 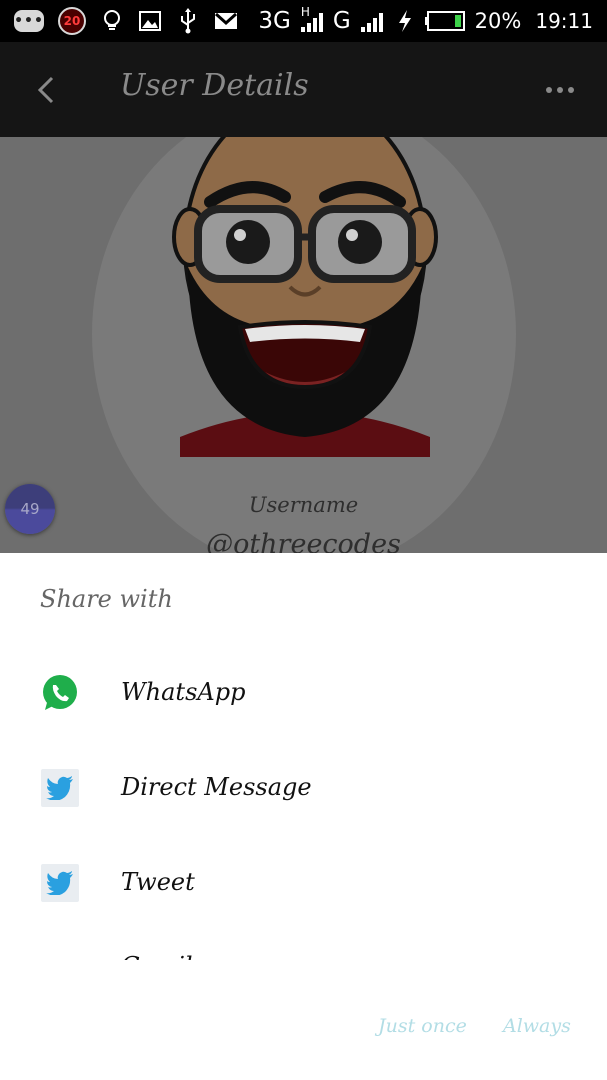 What do you see at coordinates (305, 297) in the screenshot?
I see `avatar-illustration` at bounding box center [305, 297].